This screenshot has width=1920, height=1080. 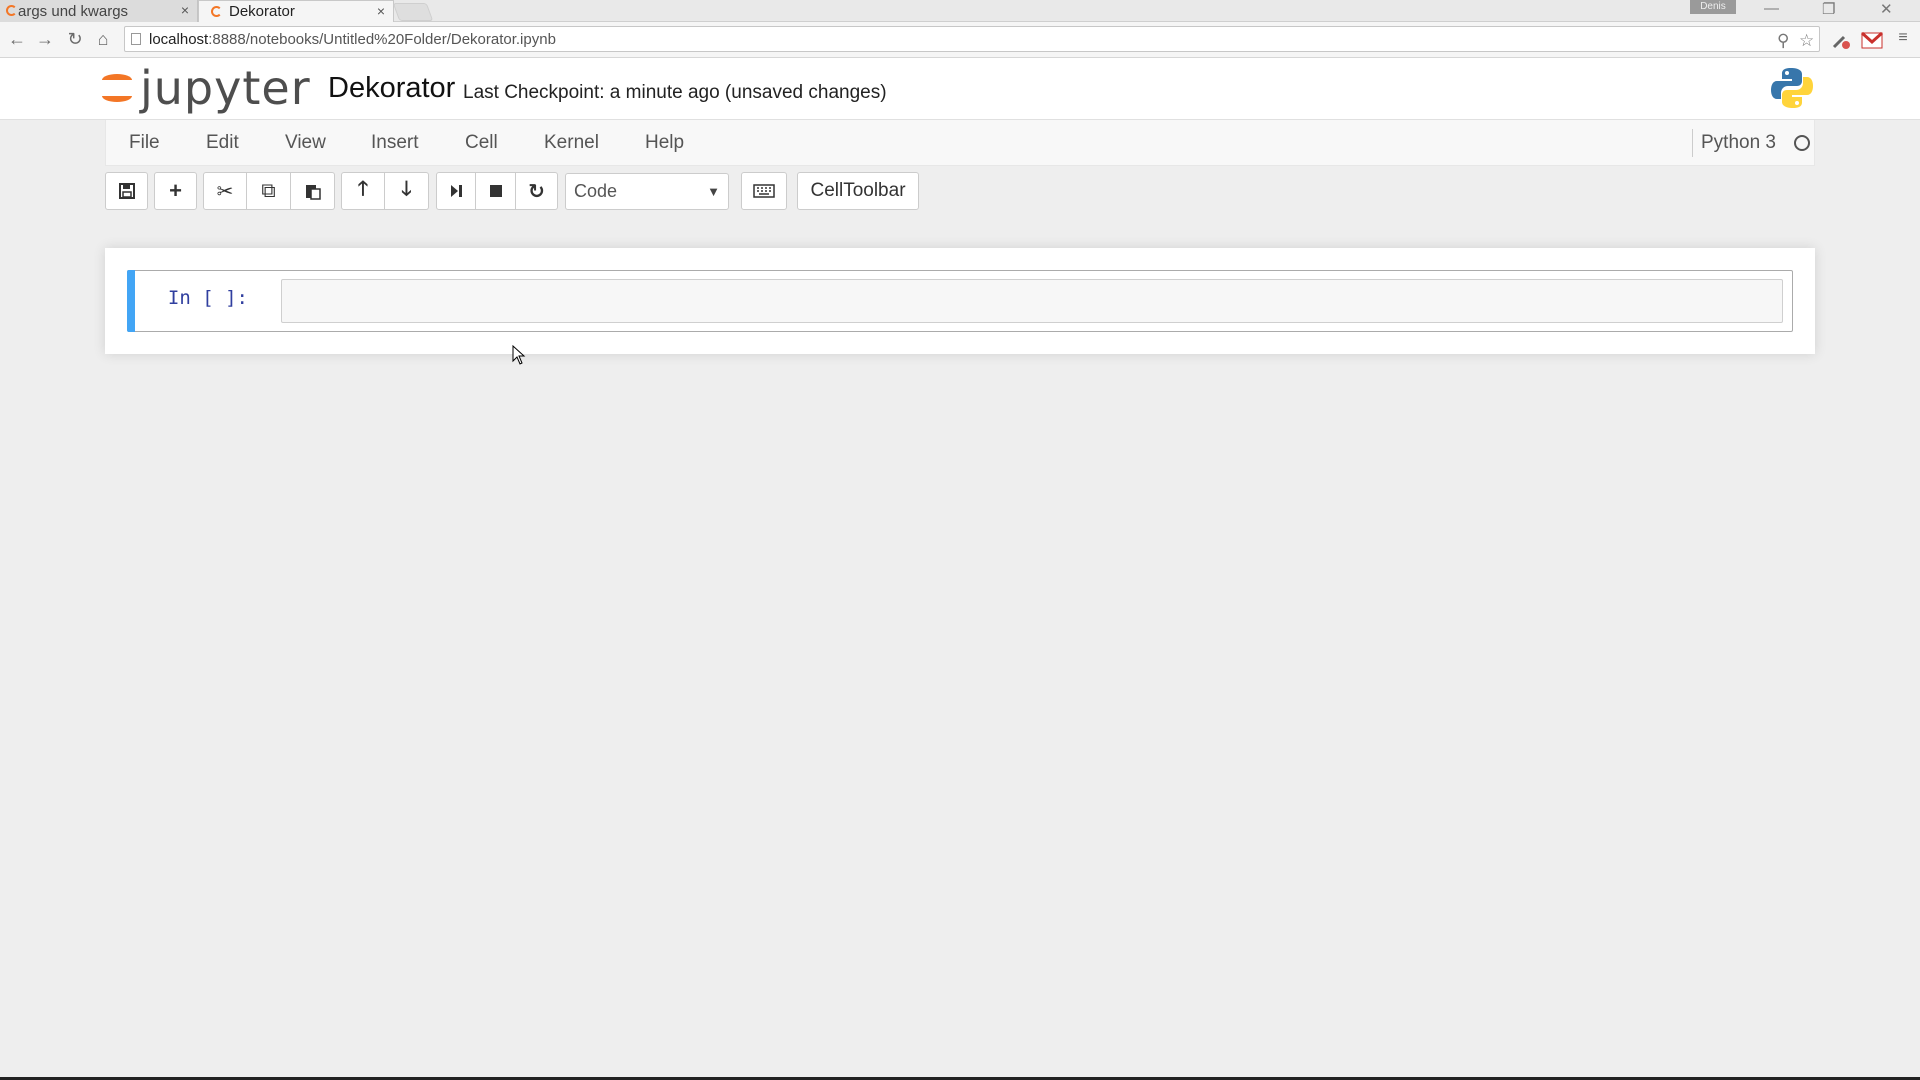 I want to click on cut-button: ✂, so click(x=225, y=191).